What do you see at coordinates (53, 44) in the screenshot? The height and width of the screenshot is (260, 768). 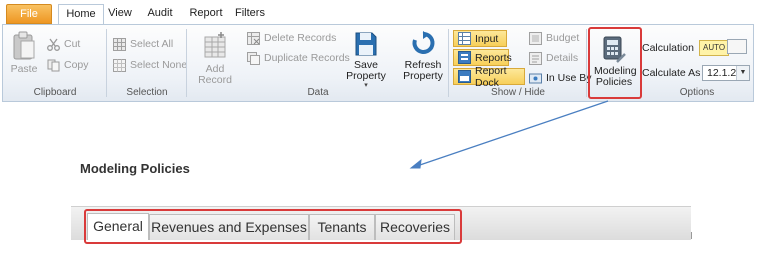 I see `scissors-icon` at bounding box center [53, 44].